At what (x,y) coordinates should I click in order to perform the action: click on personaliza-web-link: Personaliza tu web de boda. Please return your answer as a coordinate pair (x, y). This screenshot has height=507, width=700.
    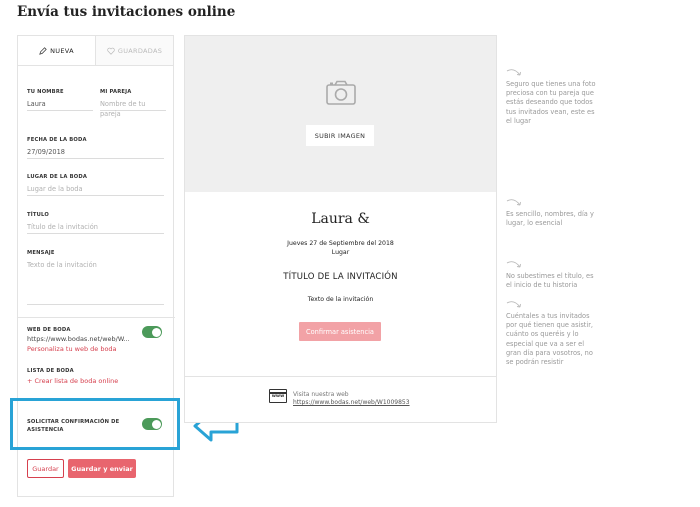
    Looking at the image, I should click on (72, 349).